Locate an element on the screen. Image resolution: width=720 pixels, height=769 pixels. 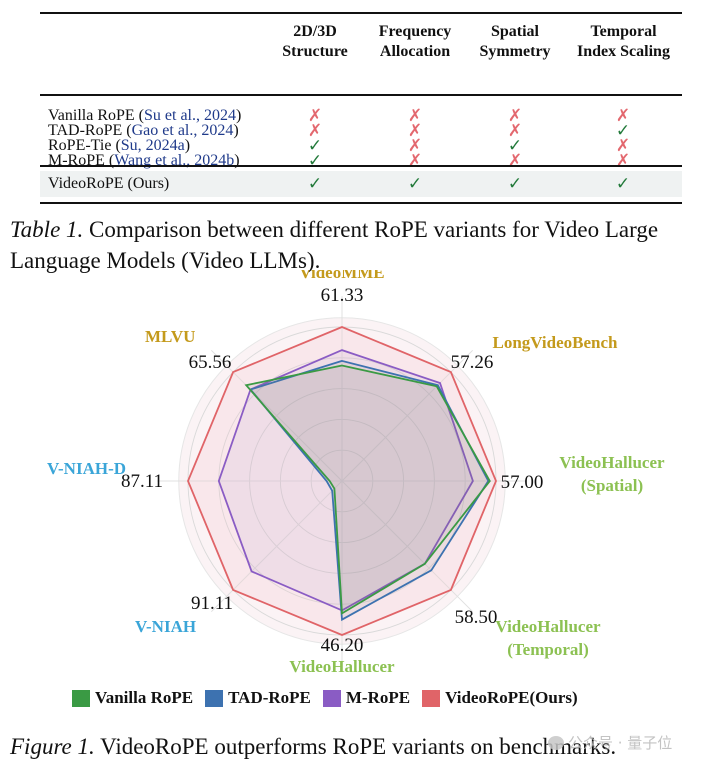
header-line: Frequency is located at coordinates (415, 31).